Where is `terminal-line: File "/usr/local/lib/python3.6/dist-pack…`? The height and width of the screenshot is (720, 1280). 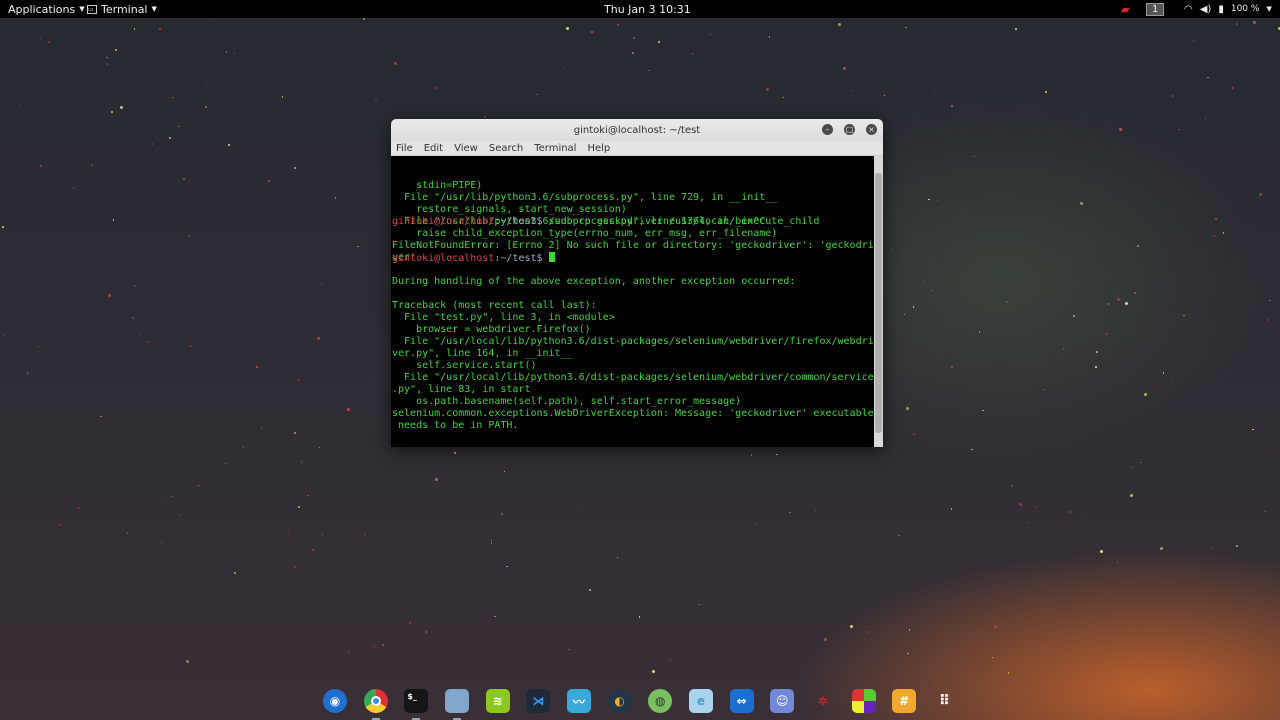
terminal-line: File "/usr/local/lib/python3.6/dist-pack… is located at coordinates (633, 341).